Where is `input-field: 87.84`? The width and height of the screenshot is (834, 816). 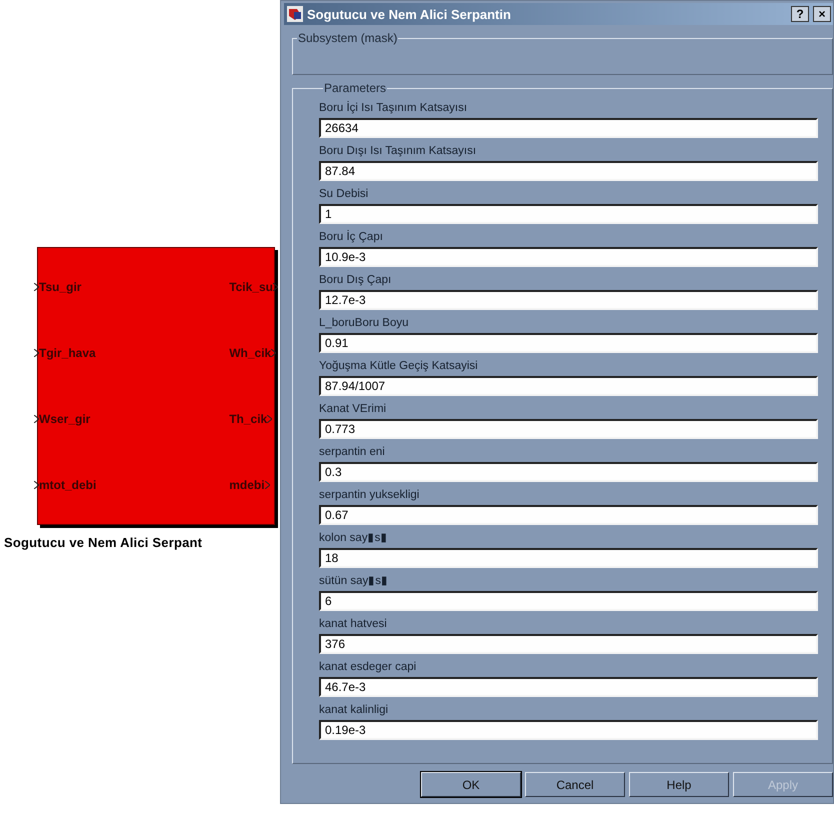
input-field: 87.84 is located at coordinates (568, 171).